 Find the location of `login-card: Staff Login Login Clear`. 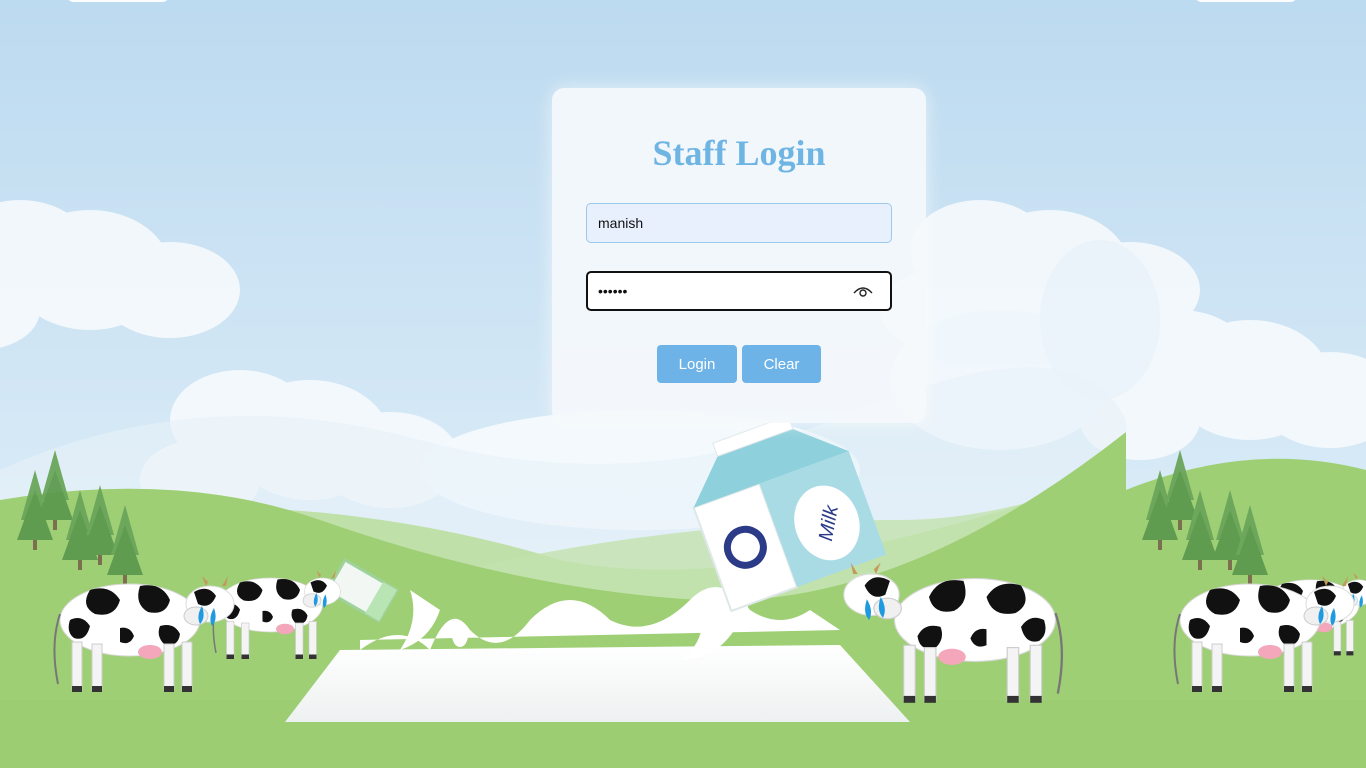

login-card: Staff Login Login Clear is located at coordinates (739, 255).